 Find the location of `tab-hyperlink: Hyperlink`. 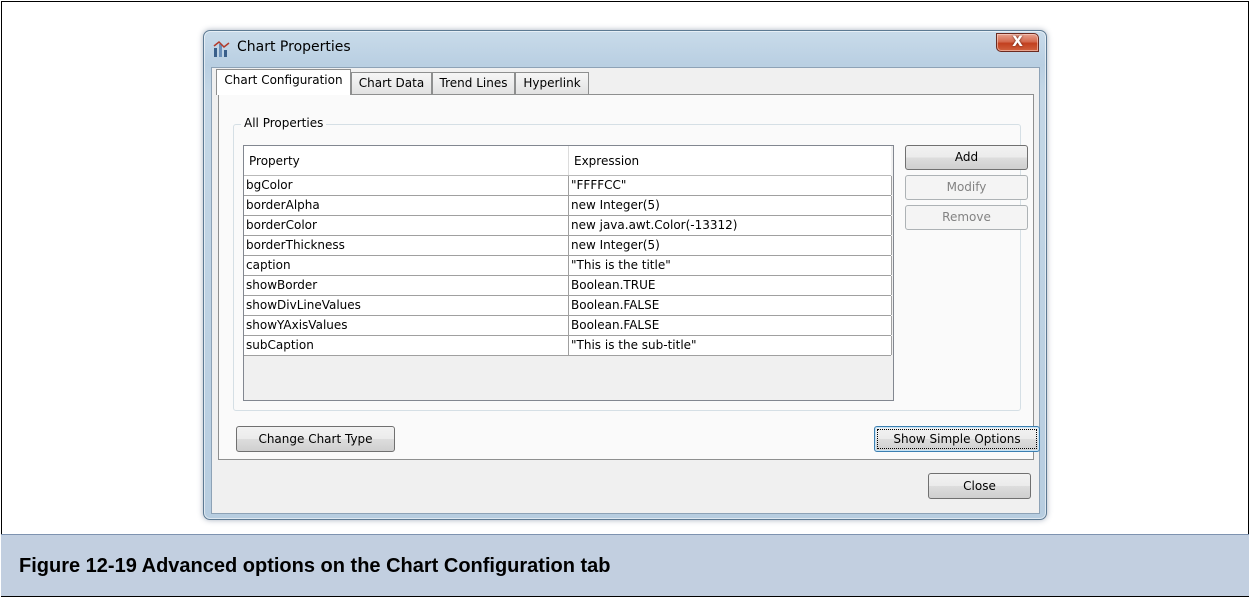

tab-hyperlink: Hyperlink is located at coordinates (552, 83).